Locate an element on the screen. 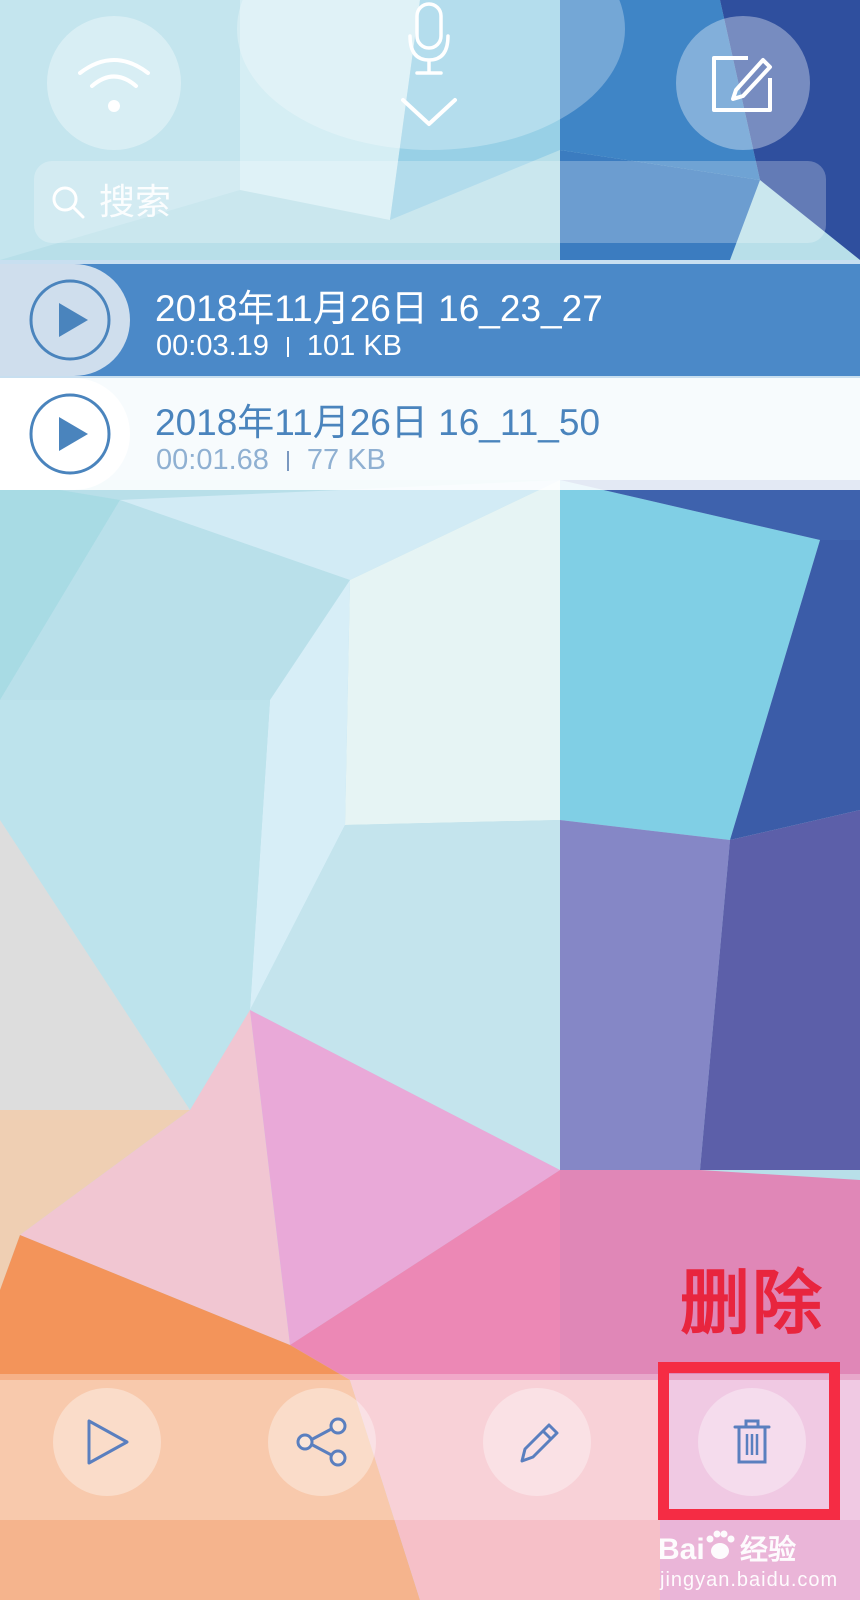 This screenshot has height=1600, width=860. play-button is located at coordinates (107, 1442).